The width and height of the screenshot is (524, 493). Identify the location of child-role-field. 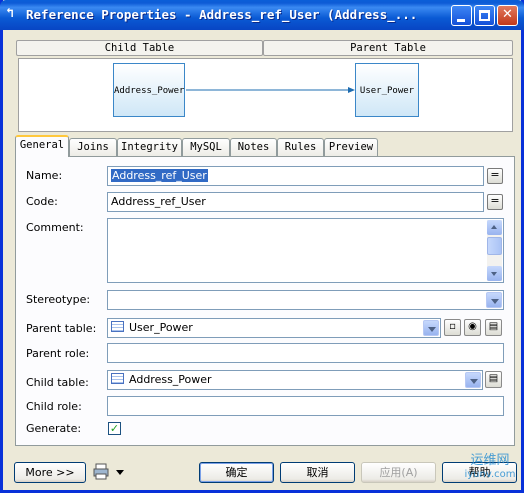
(305, 406).